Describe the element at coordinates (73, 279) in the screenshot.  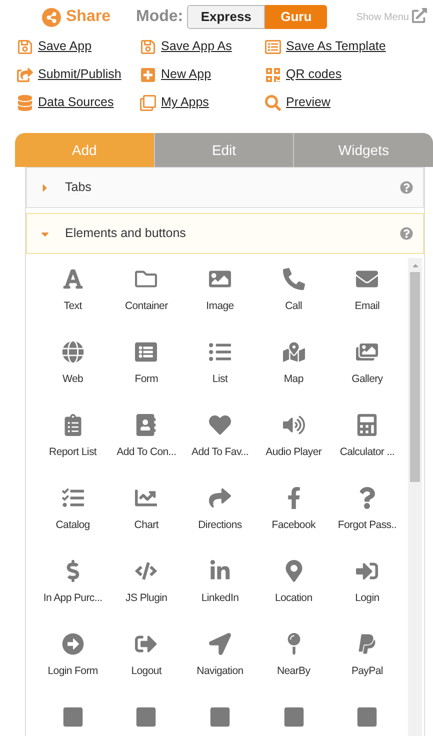
I see `letter-icon` at that location.